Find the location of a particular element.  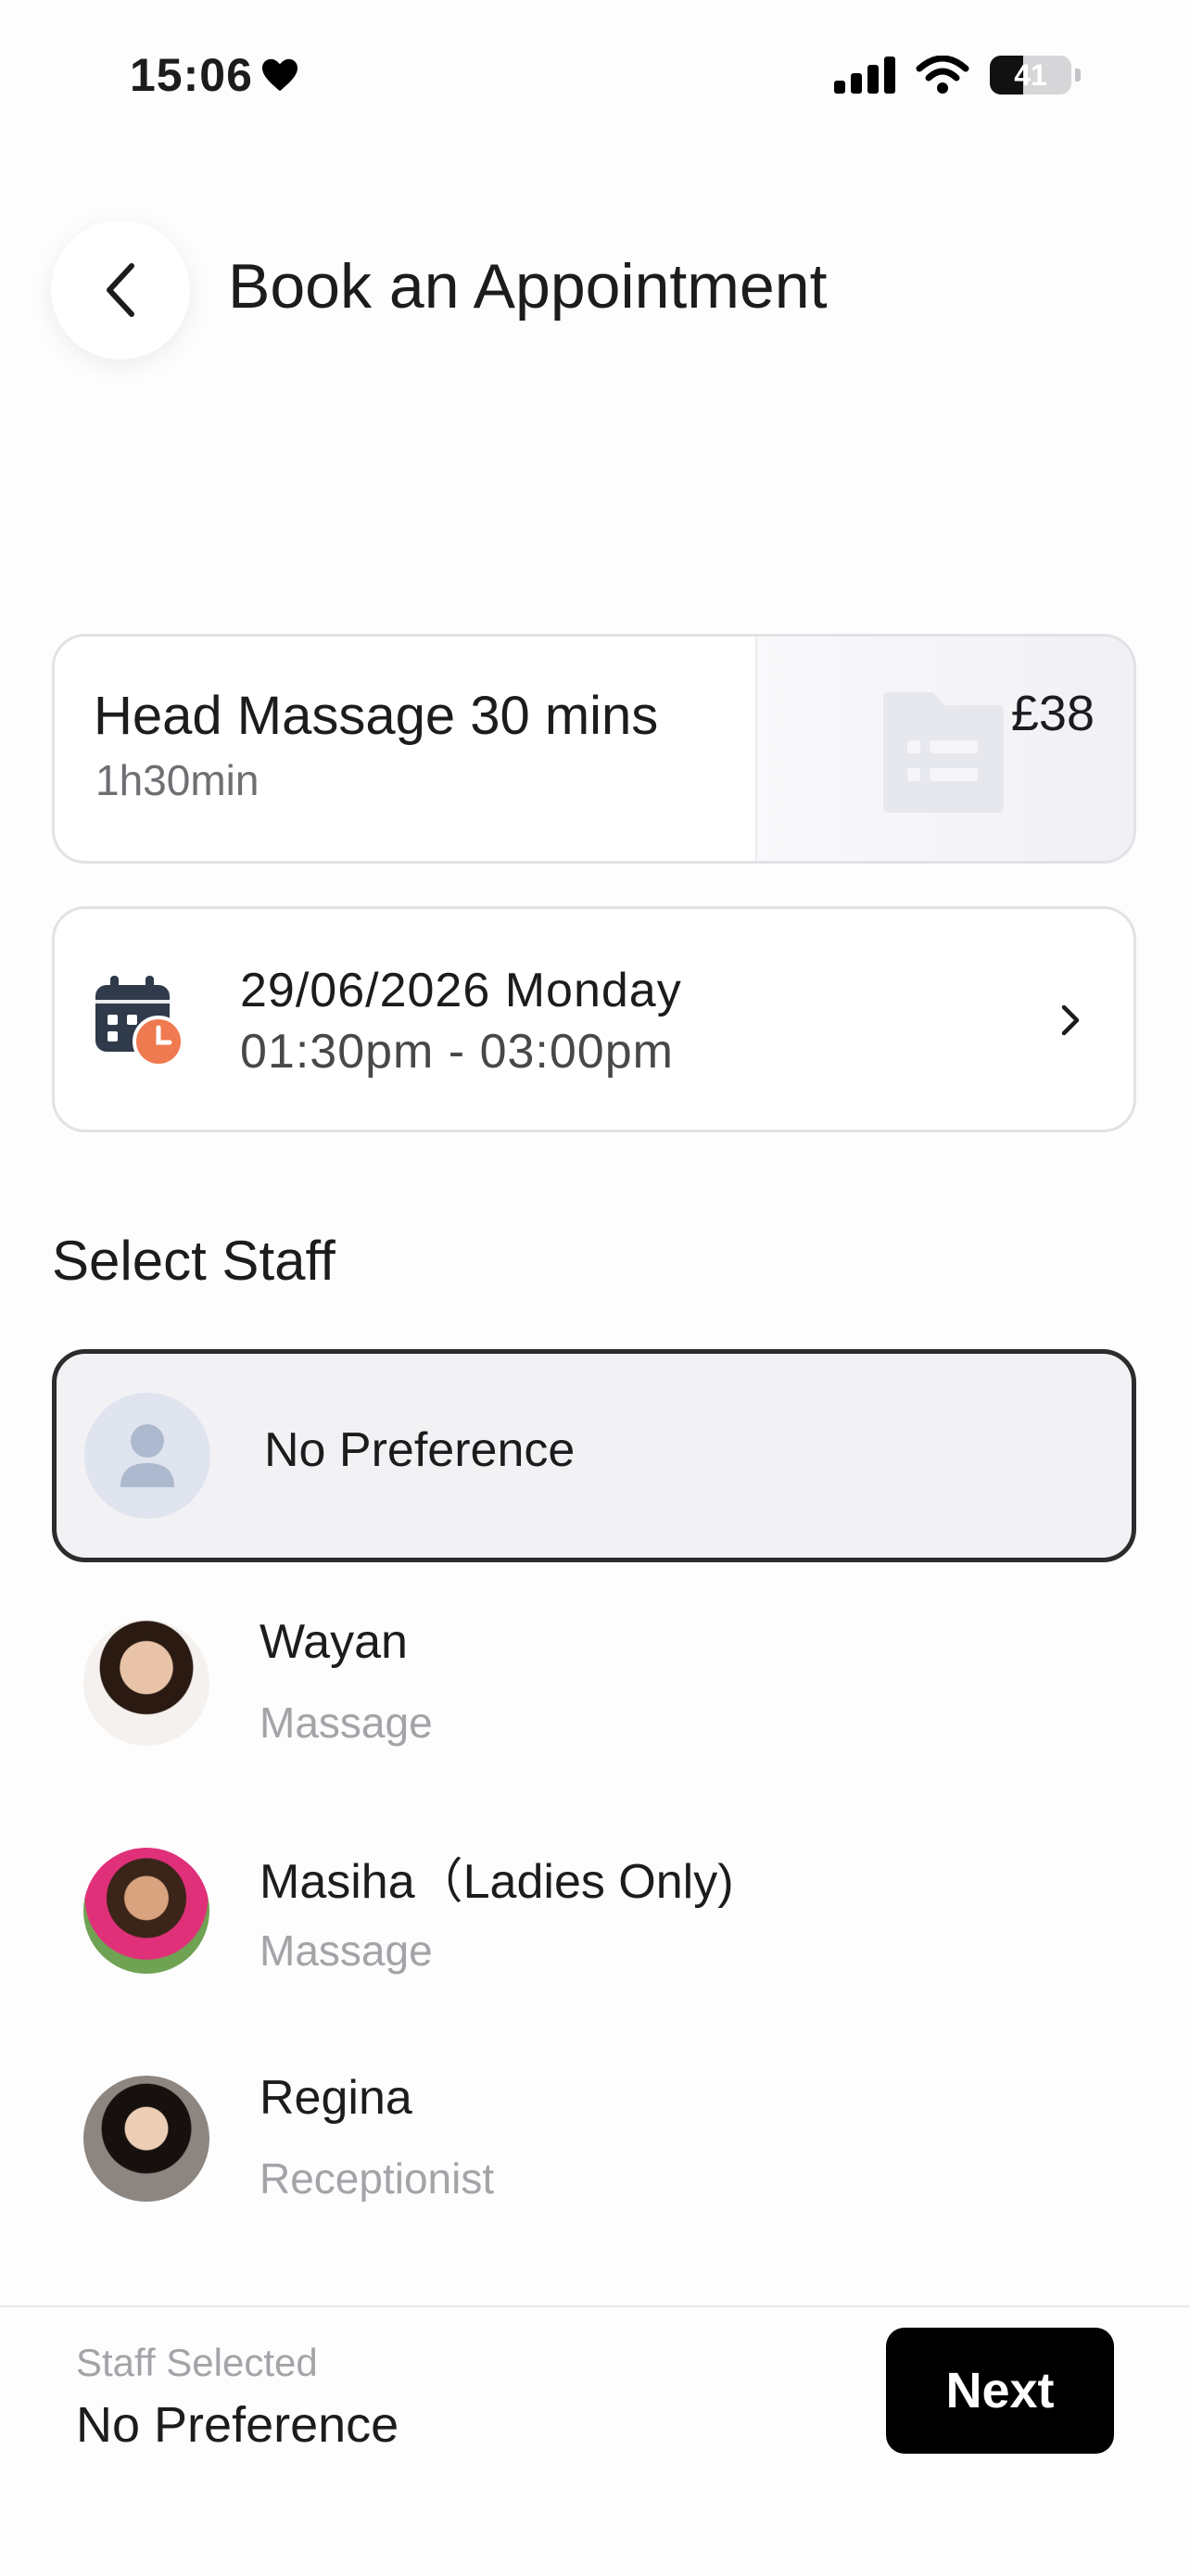

status-bar-time: 15:06 is located at coordinates (214, 75).